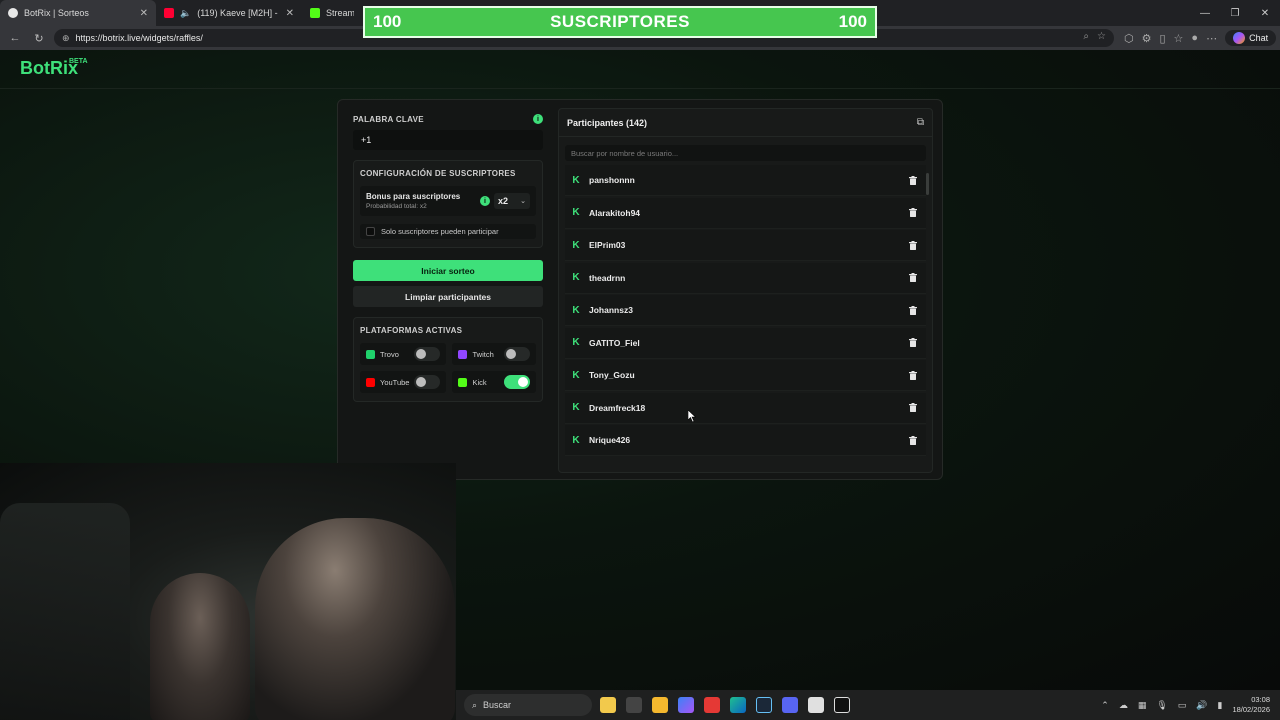 This screenshot has height=720, width=1280. What do you see at coordinates (608, 705) in the screenshot?
I see `file-explorer-icon` at bounding box center [608, 705].